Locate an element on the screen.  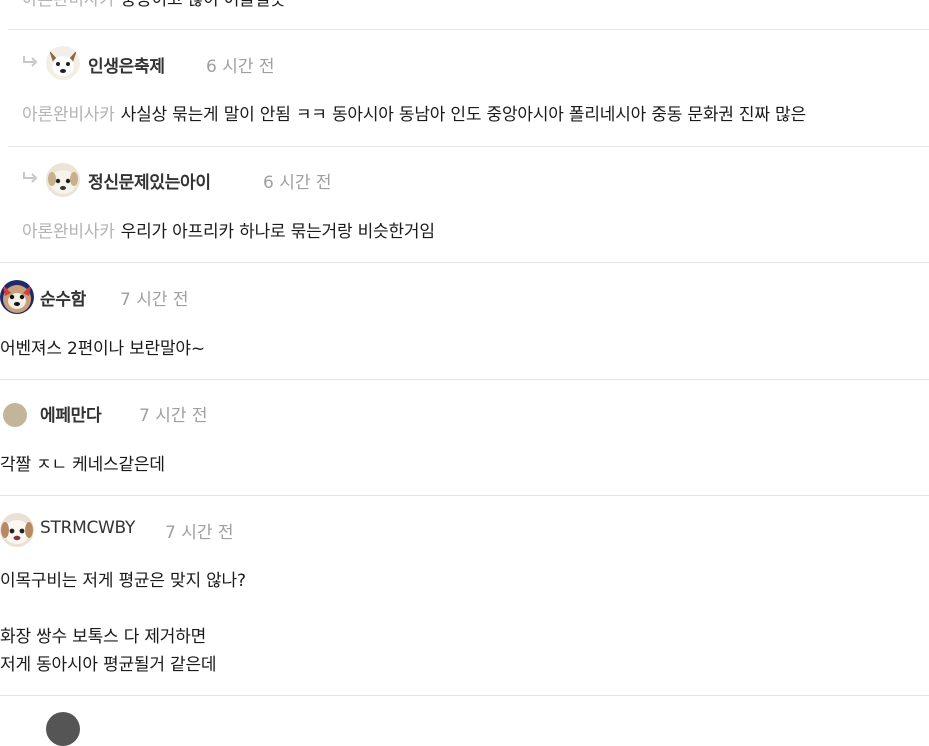
username: 인생은축제 is located at coordinates (126, 64).